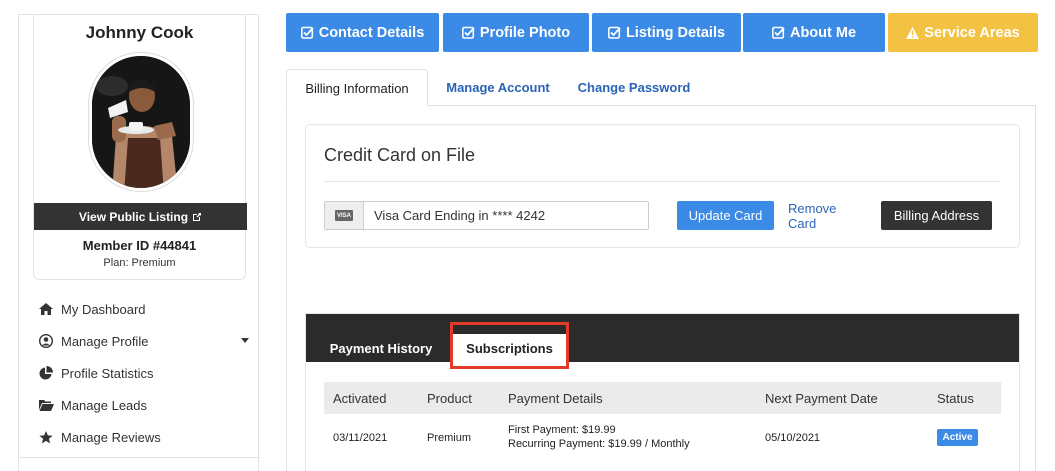 The height and width of the screenshot is (471, 1055). I want to click on tab-payment-history: Payment History, so click(381, 348).